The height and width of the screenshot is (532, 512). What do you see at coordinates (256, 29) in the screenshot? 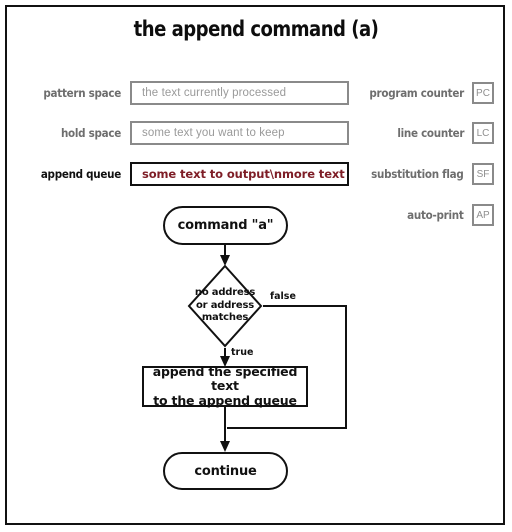
I see `page-title: the append command (a)` at bounding box center [256, 29].